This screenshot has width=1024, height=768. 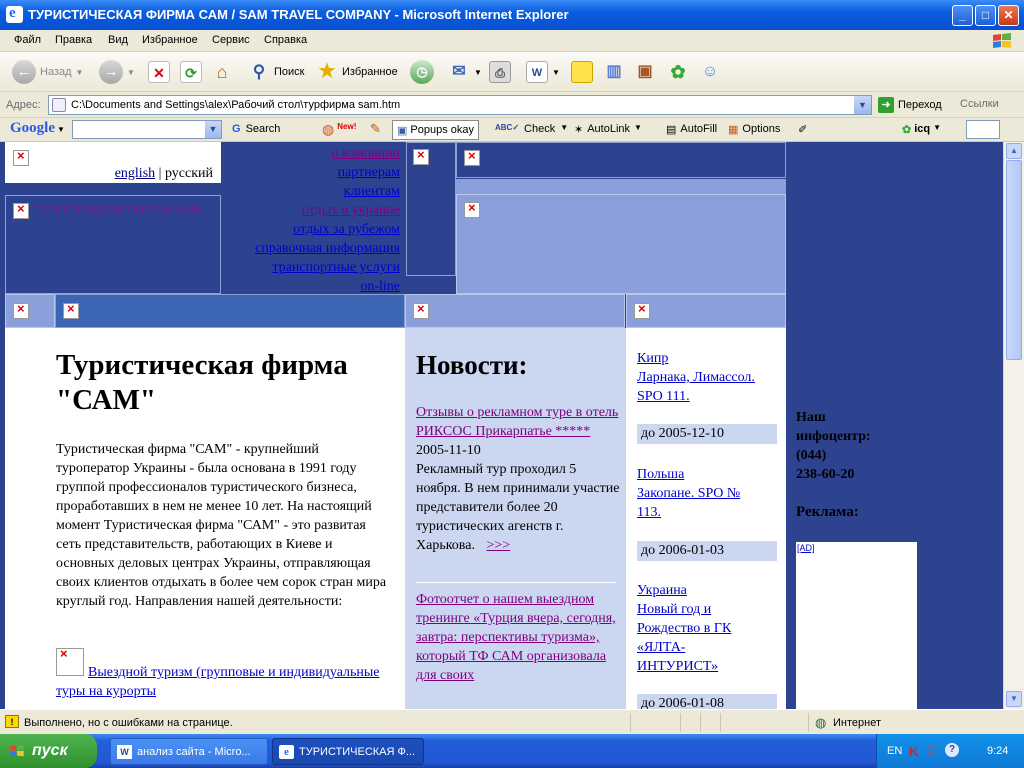 What do you see at coordinates (811, 455) in the screenshot?
I see `infocenter-line: (044)` at bounding box center [811, 455].